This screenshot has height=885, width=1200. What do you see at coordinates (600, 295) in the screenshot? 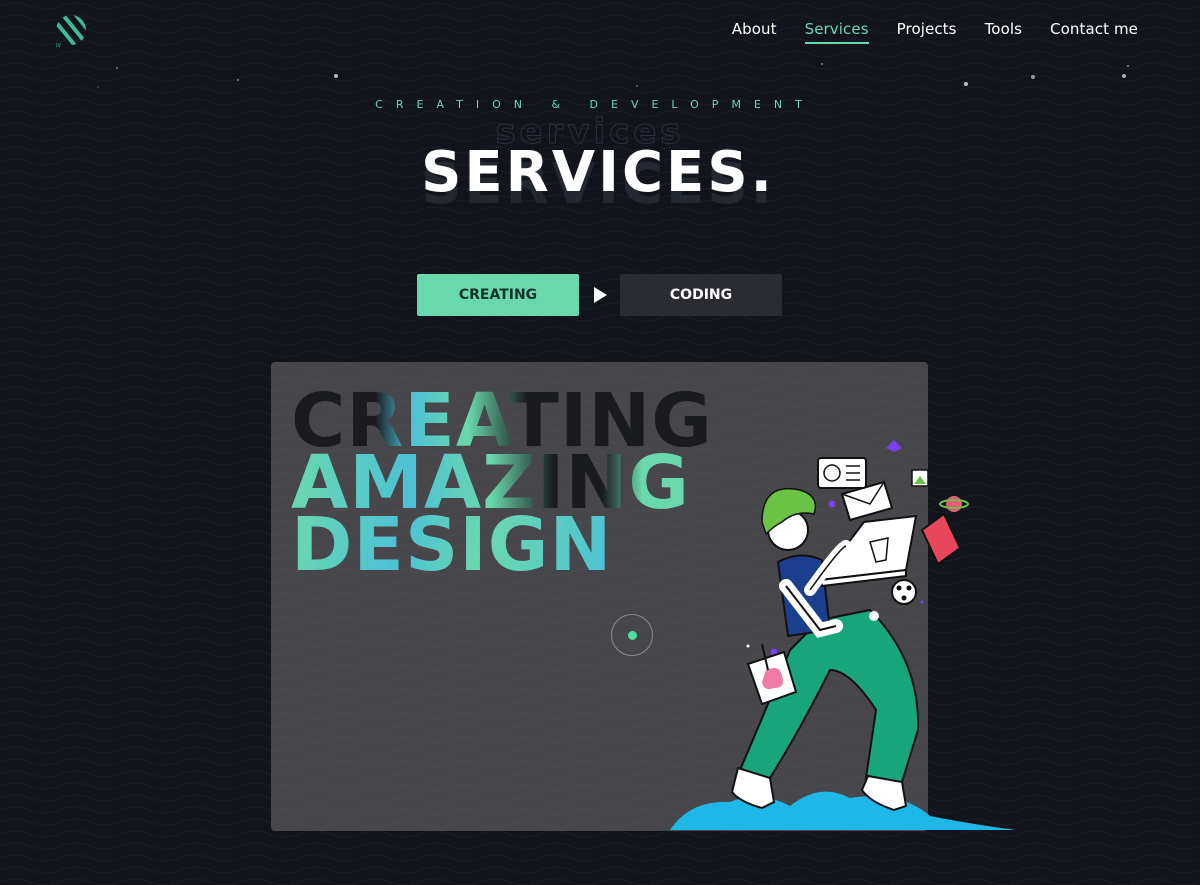
I see `play-icon` at bounding box center [600, 295].